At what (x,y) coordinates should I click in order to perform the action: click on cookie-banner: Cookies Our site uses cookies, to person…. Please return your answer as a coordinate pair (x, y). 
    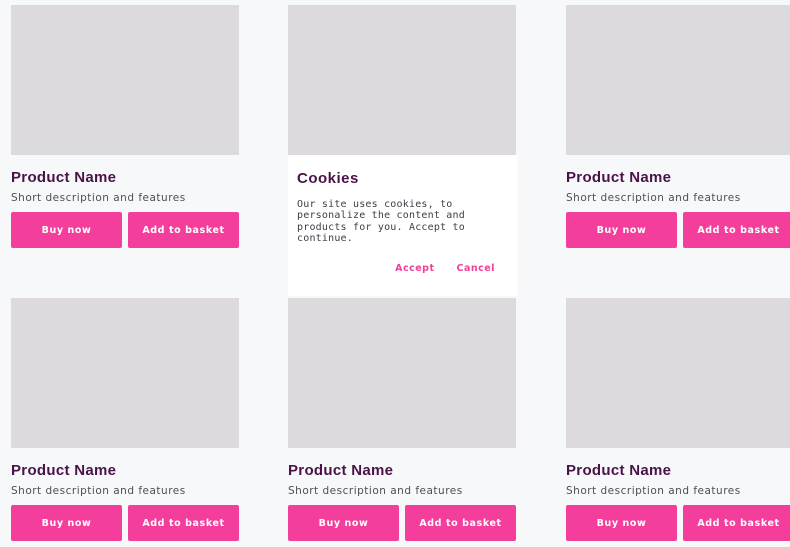
    Looking at the image, I should click on (402, 225).